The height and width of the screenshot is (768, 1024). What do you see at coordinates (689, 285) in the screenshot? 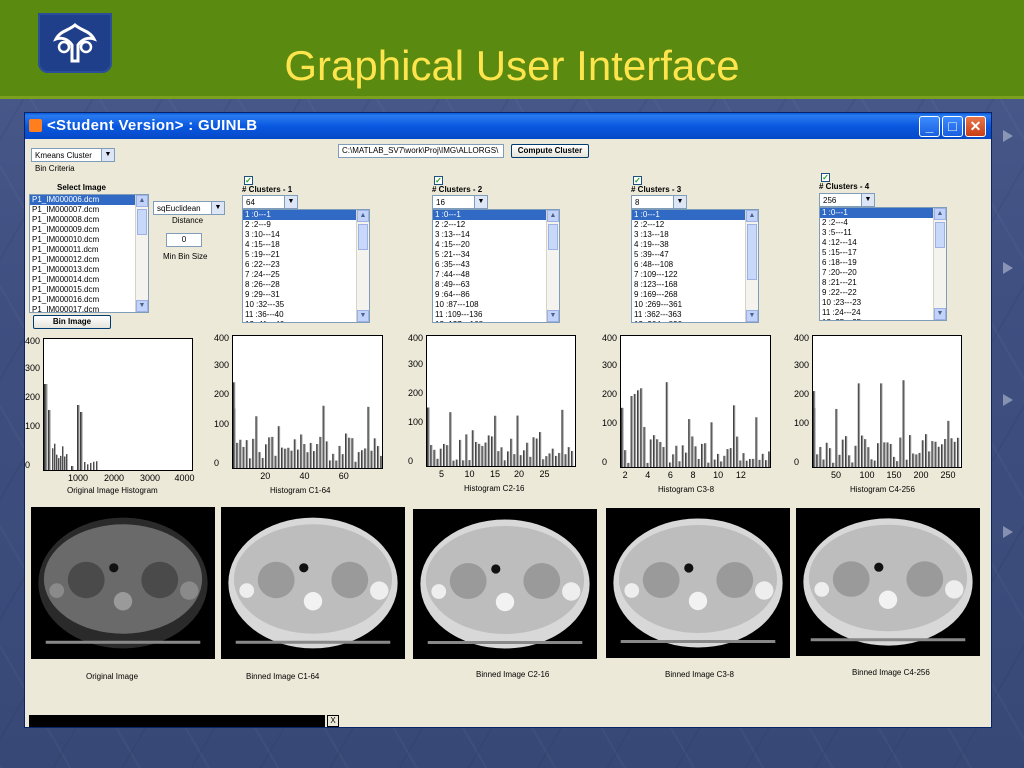
I see `cluster-list-item: 8 :123---168` at bounding box center [689, 285].